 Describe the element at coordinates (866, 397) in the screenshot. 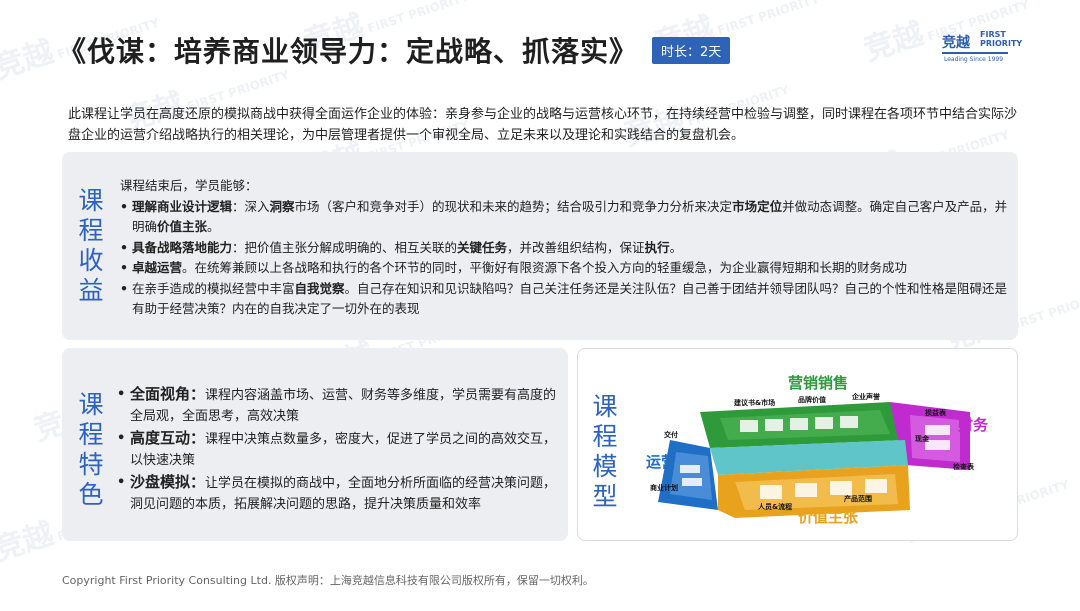

I see `model-reputation-label: 企业声誉` at that location.